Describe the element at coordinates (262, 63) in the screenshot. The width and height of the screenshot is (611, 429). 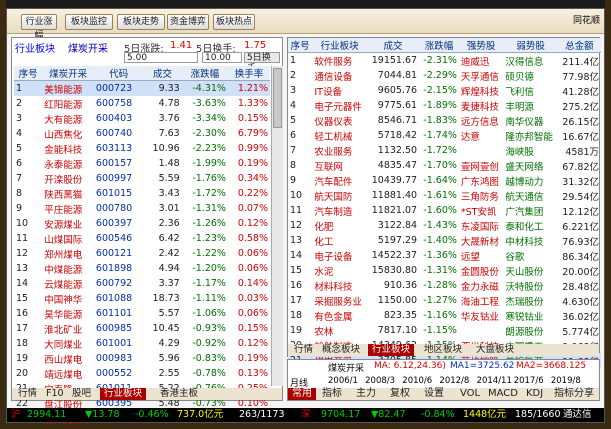
I see `filter-button: 5日换手` at that location.